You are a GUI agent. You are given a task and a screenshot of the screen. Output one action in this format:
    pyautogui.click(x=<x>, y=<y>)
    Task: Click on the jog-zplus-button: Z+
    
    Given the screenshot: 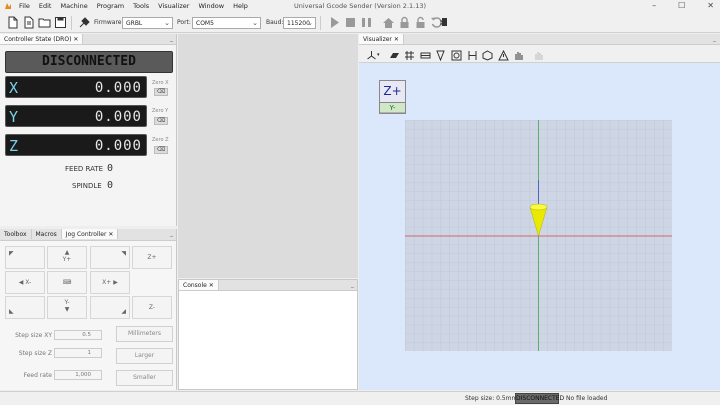 What is the action you would take?
    pyautogui.click(x=152, y=257)
    